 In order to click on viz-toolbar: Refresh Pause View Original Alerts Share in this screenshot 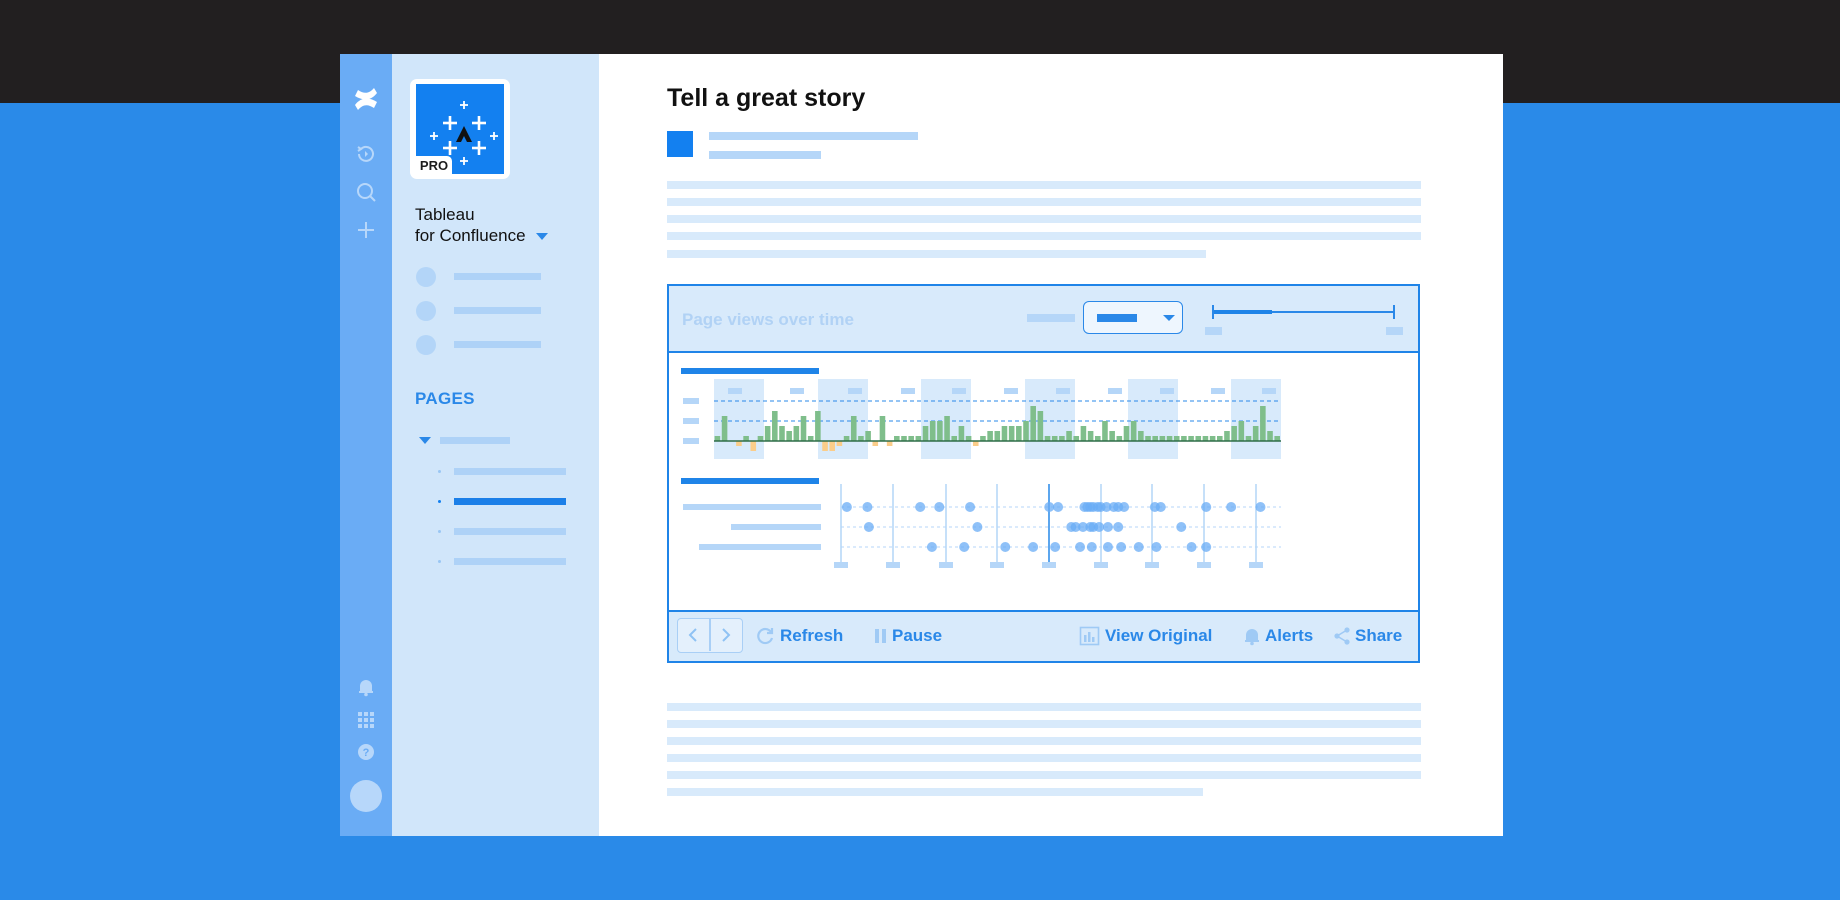, I will do `click(1043, 635)`.